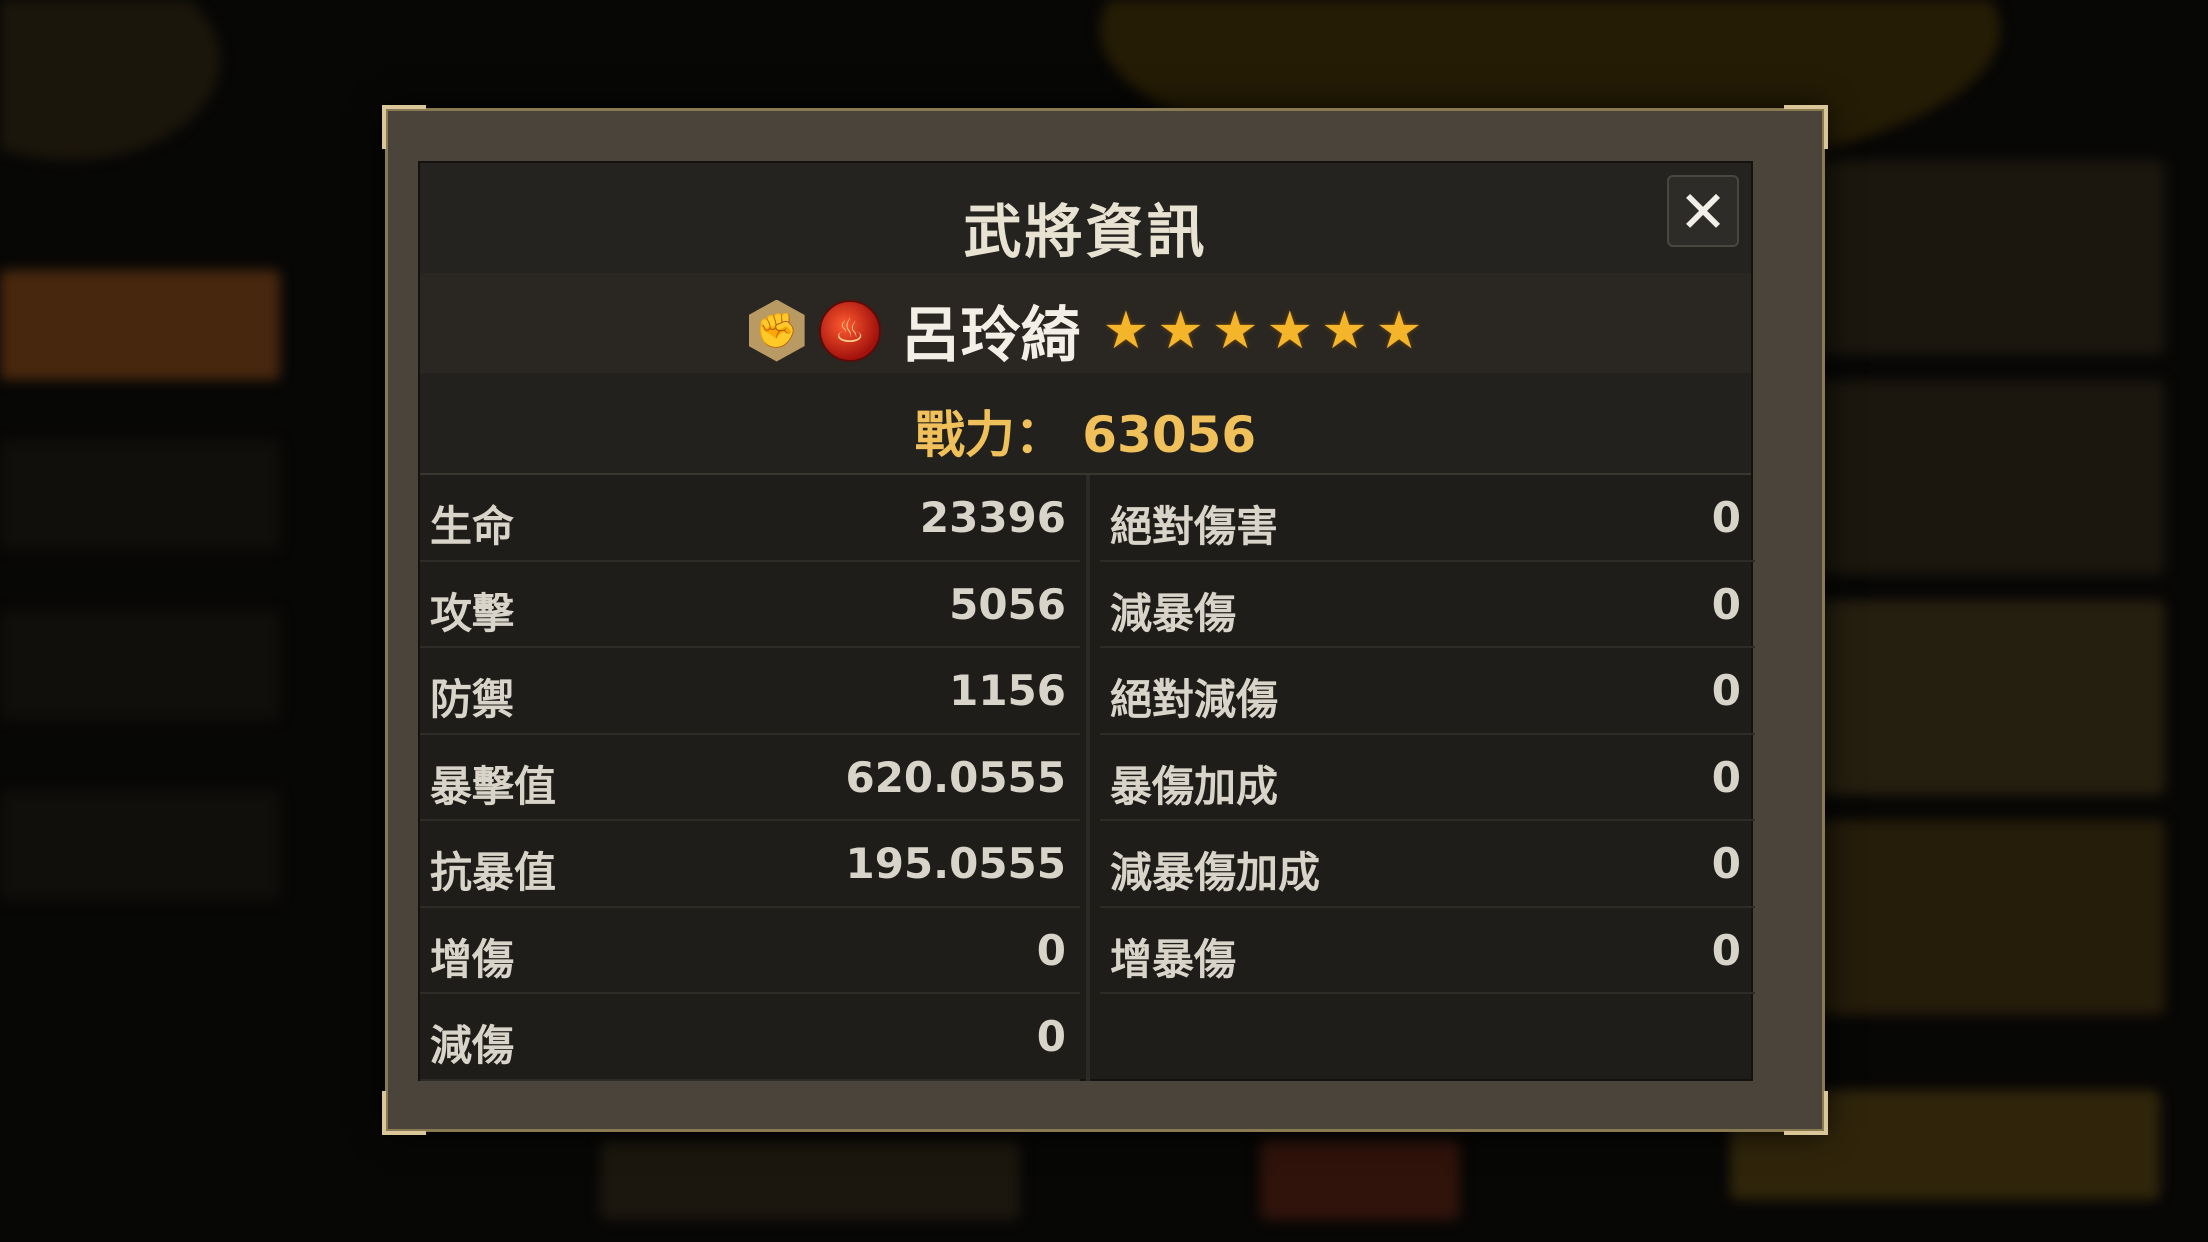 The height and width of the screenshot is (1242, 2208). Describe the element at coordinates (750, 951) in the screenshot. I see `stat-row: 增傷 0` at that location.